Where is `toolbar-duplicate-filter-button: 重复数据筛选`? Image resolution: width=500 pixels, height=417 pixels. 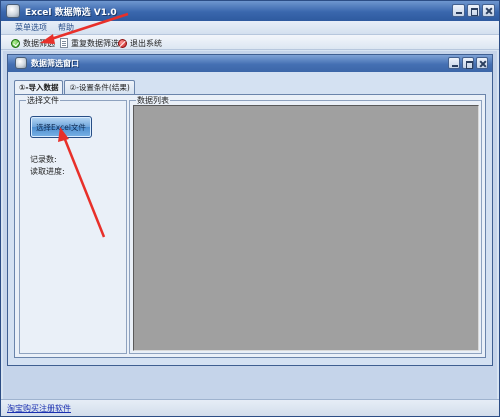
toolbar-duplicate-filter-button: 重复数据筛选 is located at coordinates (89, 43).